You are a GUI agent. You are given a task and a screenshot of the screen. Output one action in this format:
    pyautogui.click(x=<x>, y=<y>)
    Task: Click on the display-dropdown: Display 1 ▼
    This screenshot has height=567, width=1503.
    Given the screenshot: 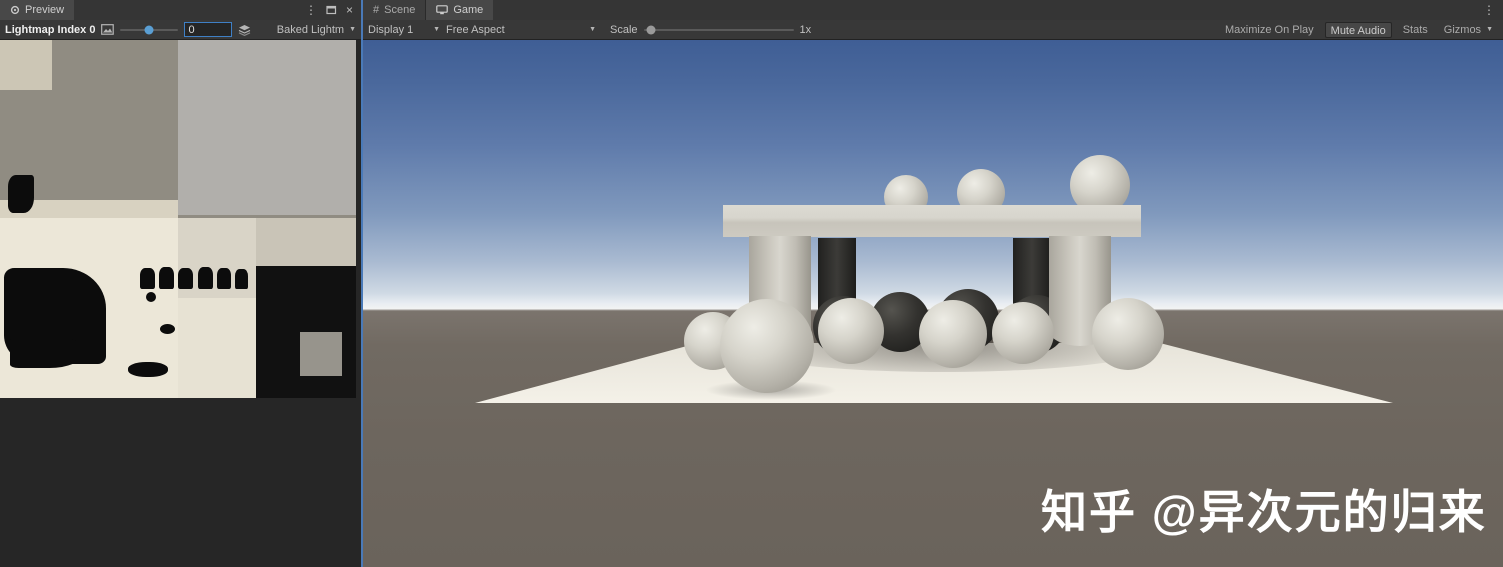 What is the action you would take?
    pyautogui.click(x=404, y=30)
    